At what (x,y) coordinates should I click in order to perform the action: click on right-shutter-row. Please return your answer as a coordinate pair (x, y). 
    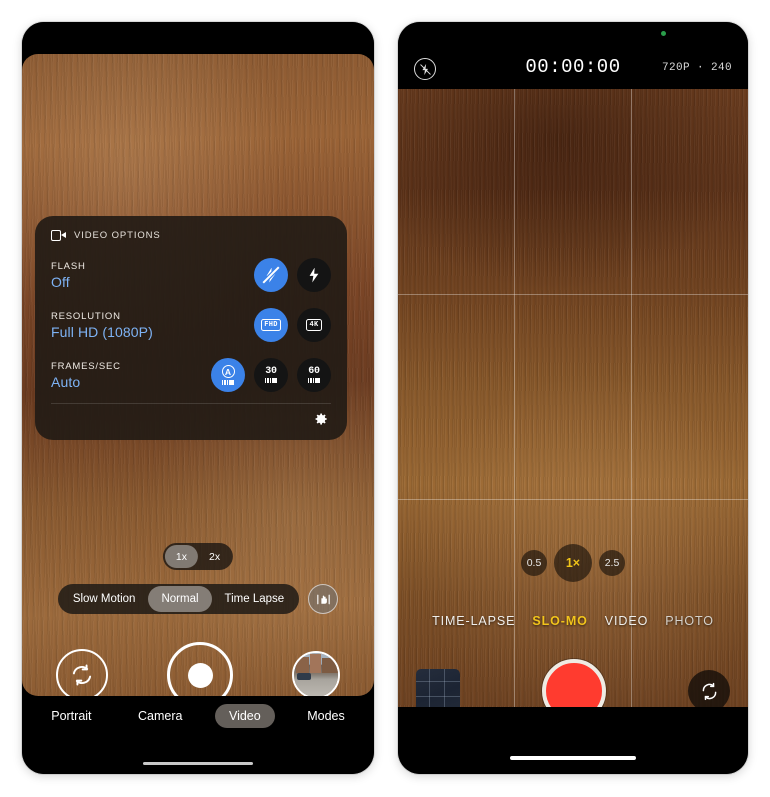
    Looking at the image, I should click on (573, 683).